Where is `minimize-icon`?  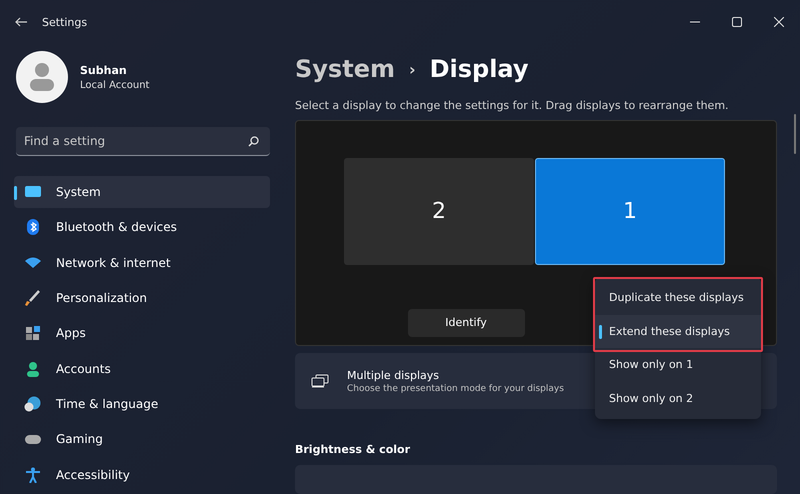 minimize-icon is located at coordinates (695, 22).